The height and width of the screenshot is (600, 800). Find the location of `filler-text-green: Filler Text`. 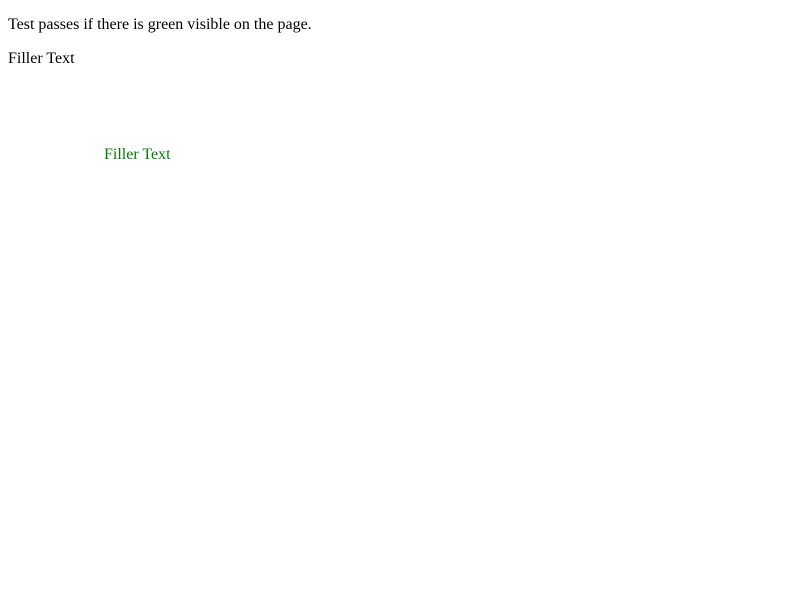

filler-text-green: Filler Text is located at coordinates (137, 154).